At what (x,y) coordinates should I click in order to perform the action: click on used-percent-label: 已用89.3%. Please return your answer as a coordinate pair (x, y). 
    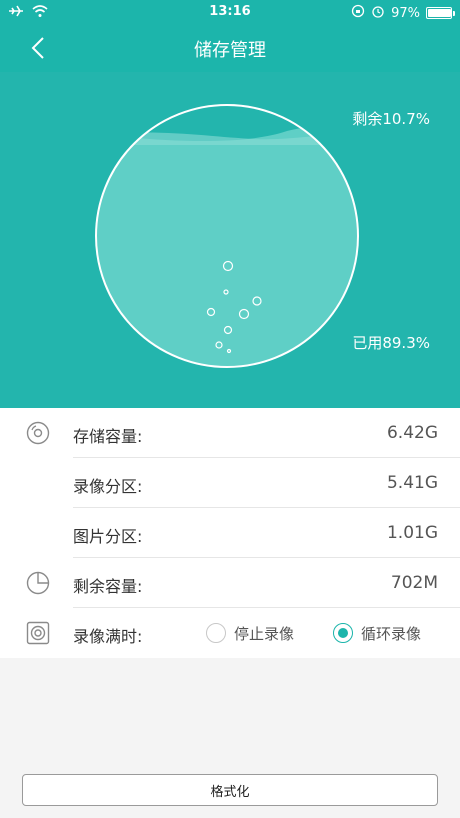
    Looking at the image, I should click on (391, 343).